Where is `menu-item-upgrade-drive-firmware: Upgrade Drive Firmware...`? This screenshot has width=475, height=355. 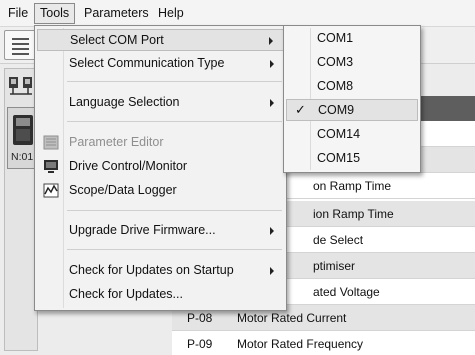
menu-item-upgrade-drive-firmware: Upgrade Drive Firmware... is located at coordinates (160, 231).